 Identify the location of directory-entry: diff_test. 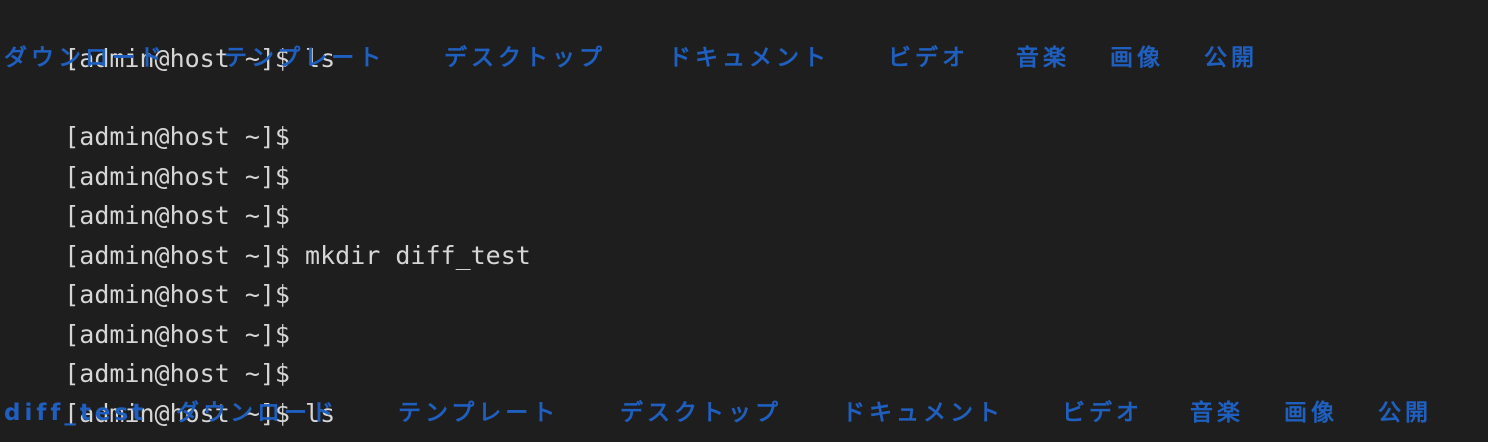
(76, 413).